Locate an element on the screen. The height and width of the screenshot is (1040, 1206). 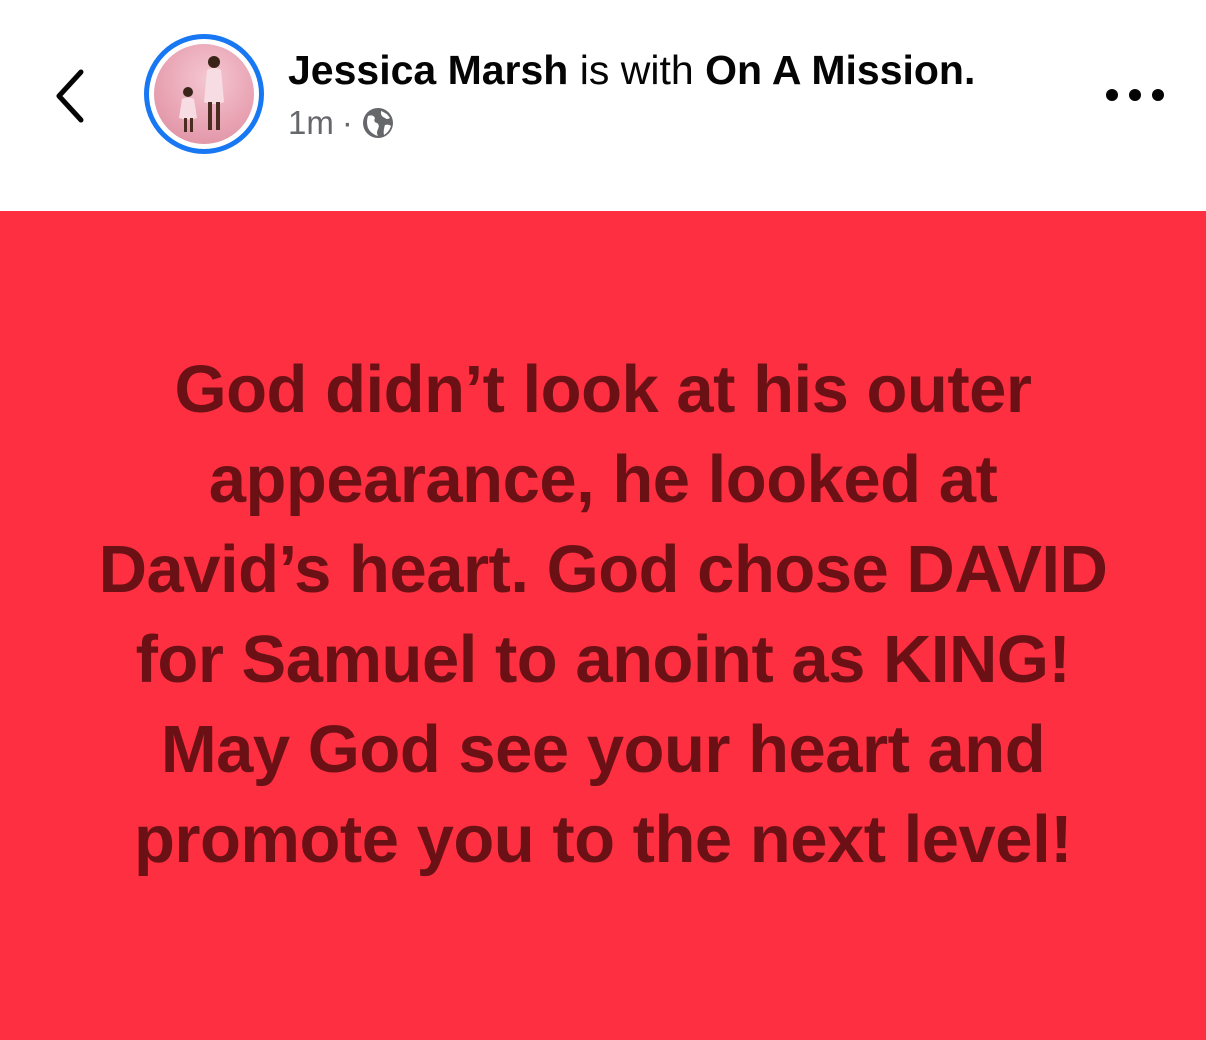
avatar-photo is located at coordinates (204, 94).